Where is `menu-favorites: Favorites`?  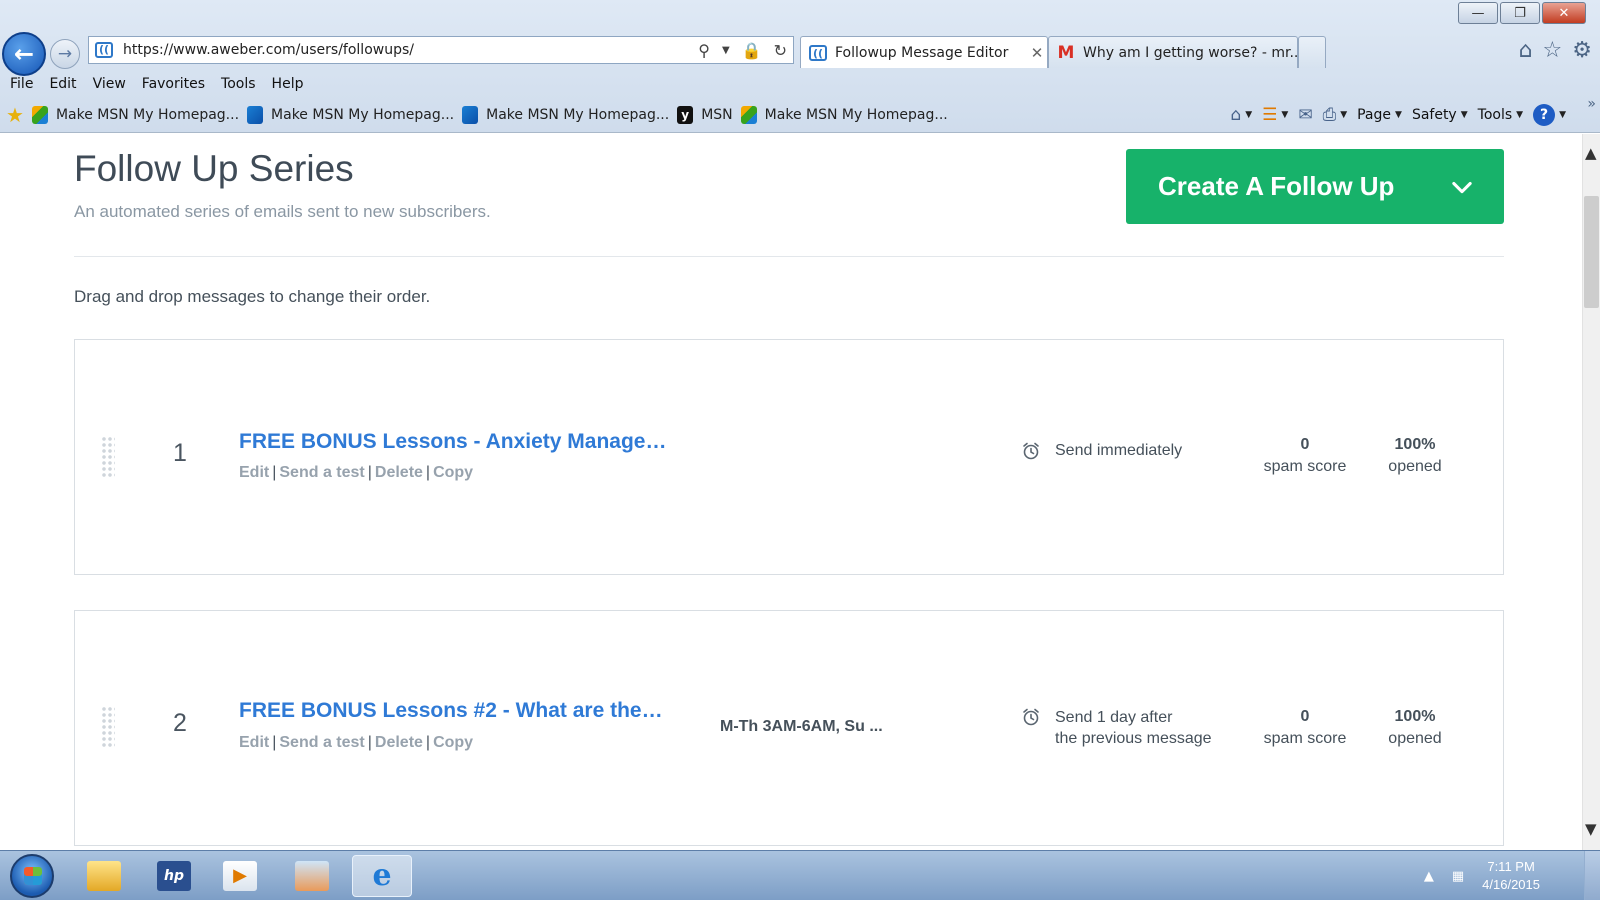
menu-favorites: Favorites is located at coordinates (173, 84).